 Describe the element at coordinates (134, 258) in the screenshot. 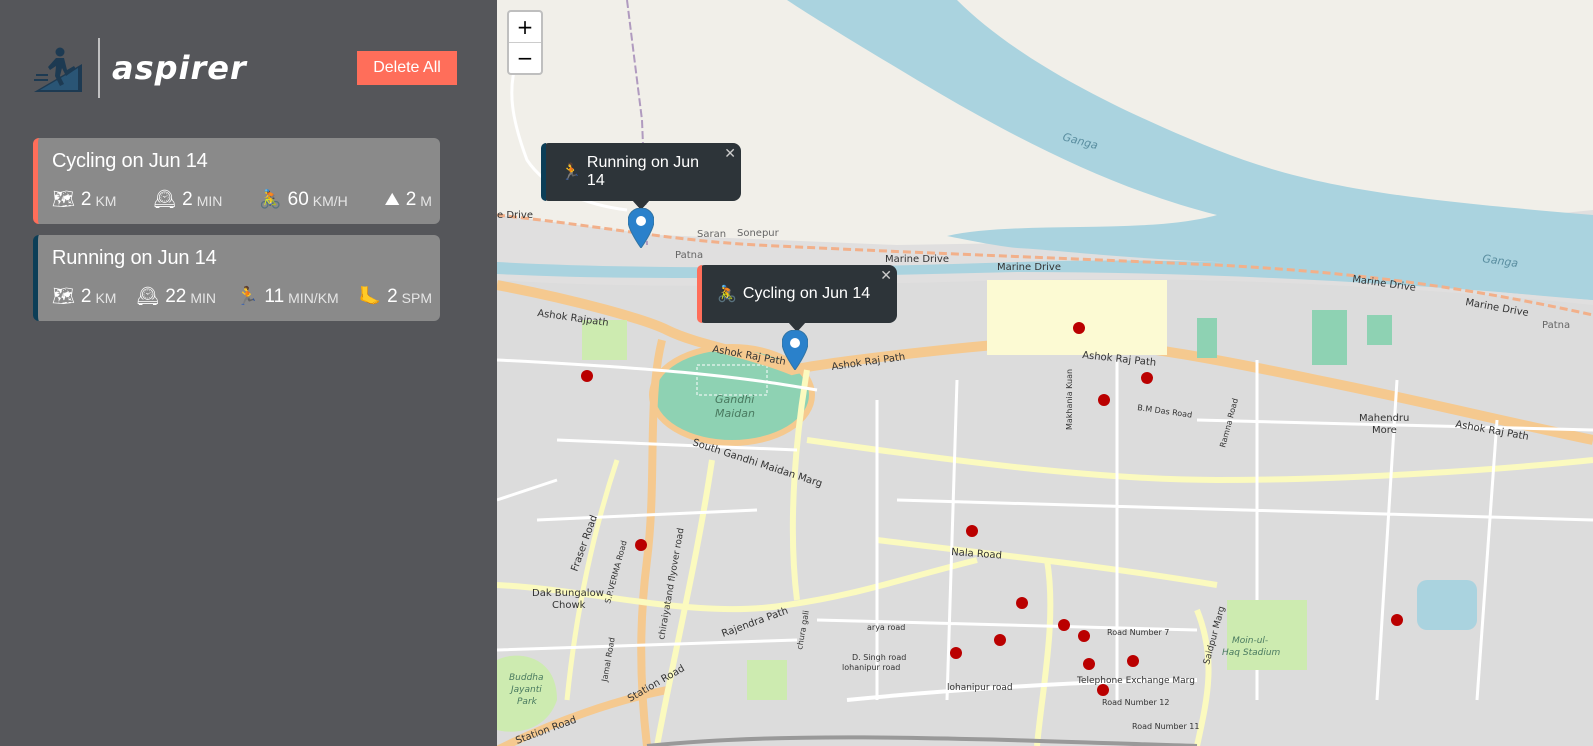

I see `workout-title: Running on Jun 14` at that location.